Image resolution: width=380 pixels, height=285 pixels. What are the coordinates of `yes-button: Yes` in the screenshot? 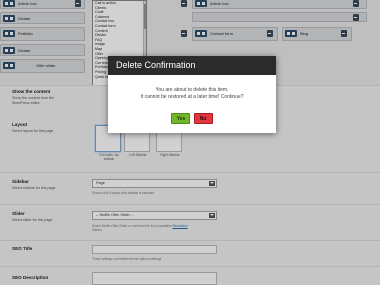 It's located at (181, 118).